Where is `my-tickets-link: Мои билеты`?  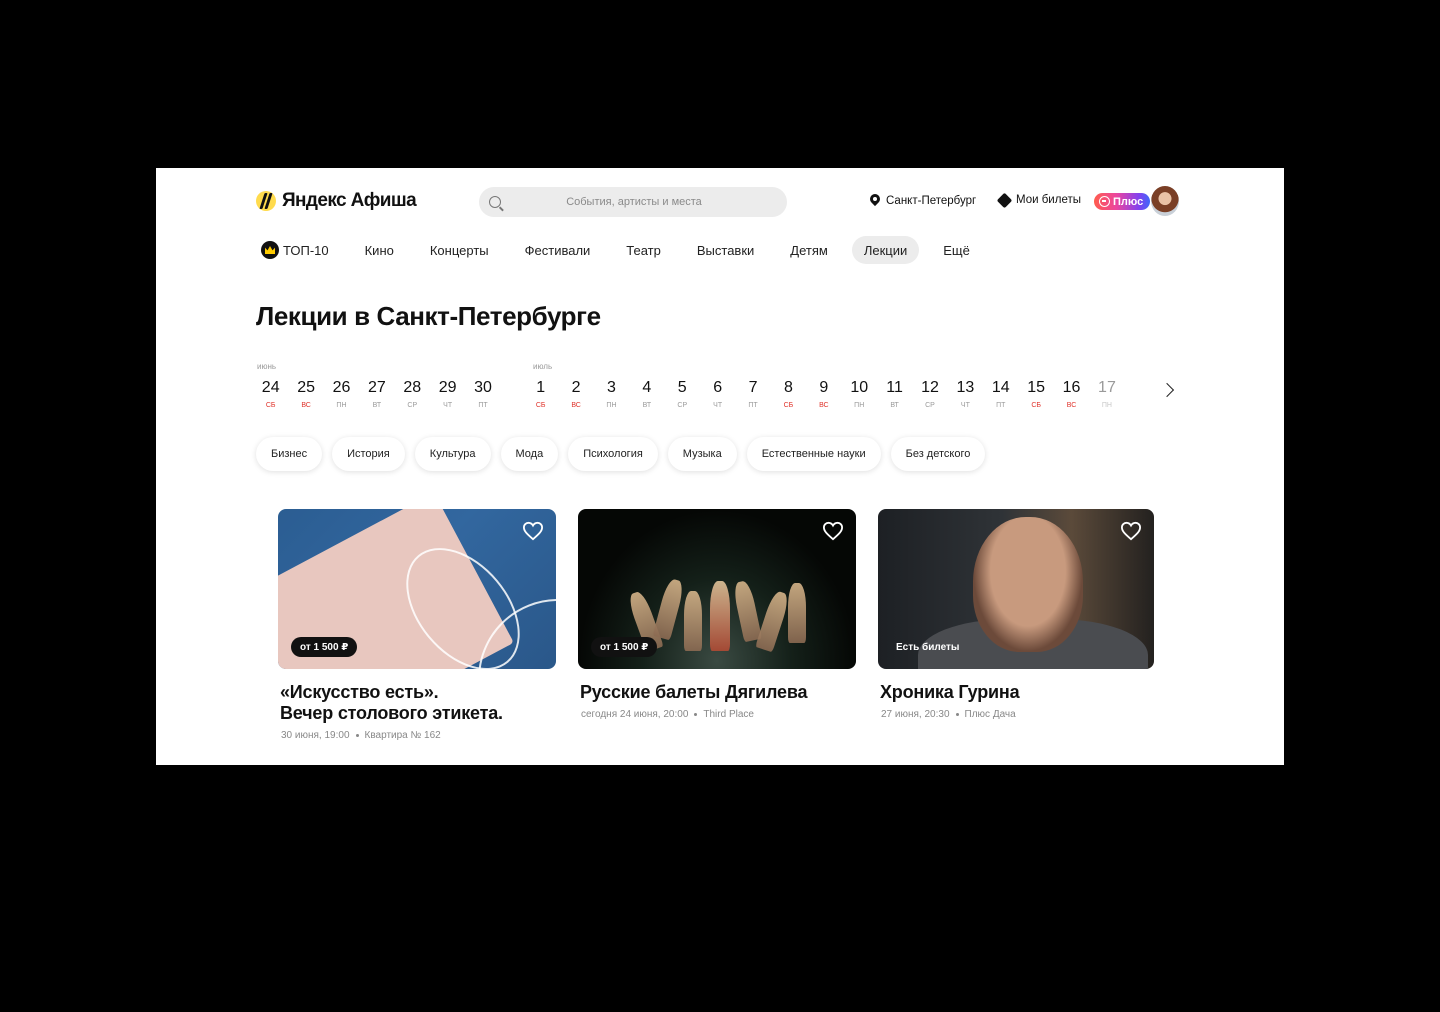 my-tickets-link: Мои билеты is located at coordinates (1038, 200).